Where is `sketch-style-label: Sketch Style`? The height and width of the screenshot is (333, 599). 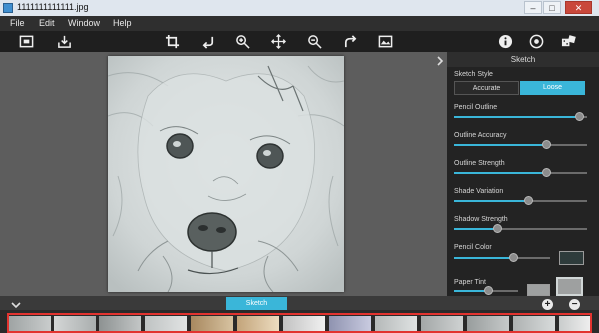
sketch-style-label: Sketch Style is located at coordinates (473, 74).